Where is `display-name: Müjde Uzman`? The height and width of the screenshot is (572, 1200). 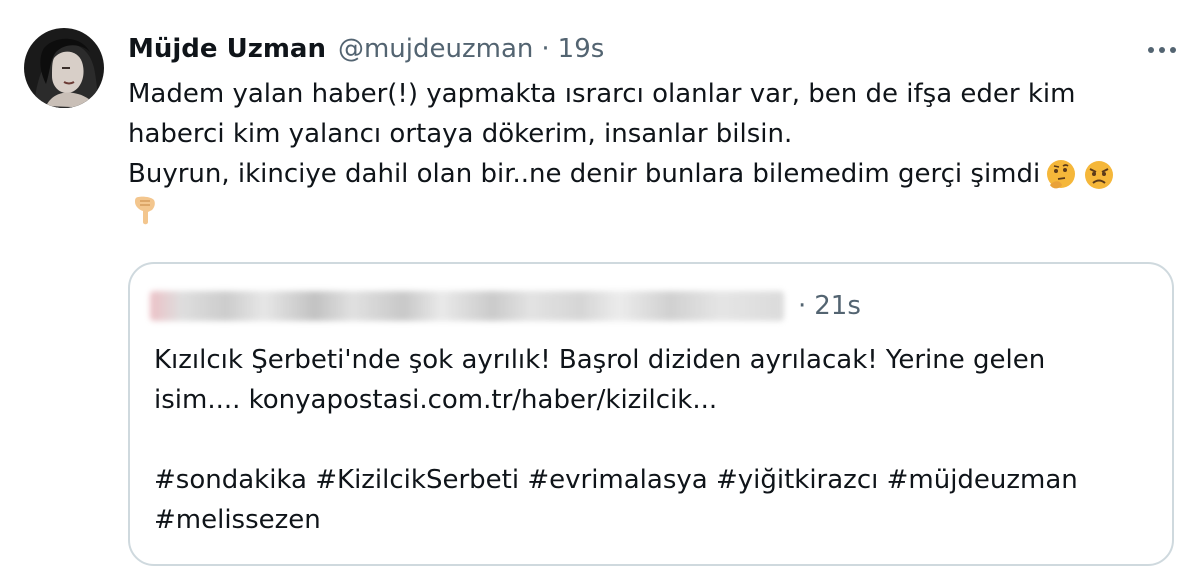 display-name: Müjde Uzman is located at coordinates (227, 49).